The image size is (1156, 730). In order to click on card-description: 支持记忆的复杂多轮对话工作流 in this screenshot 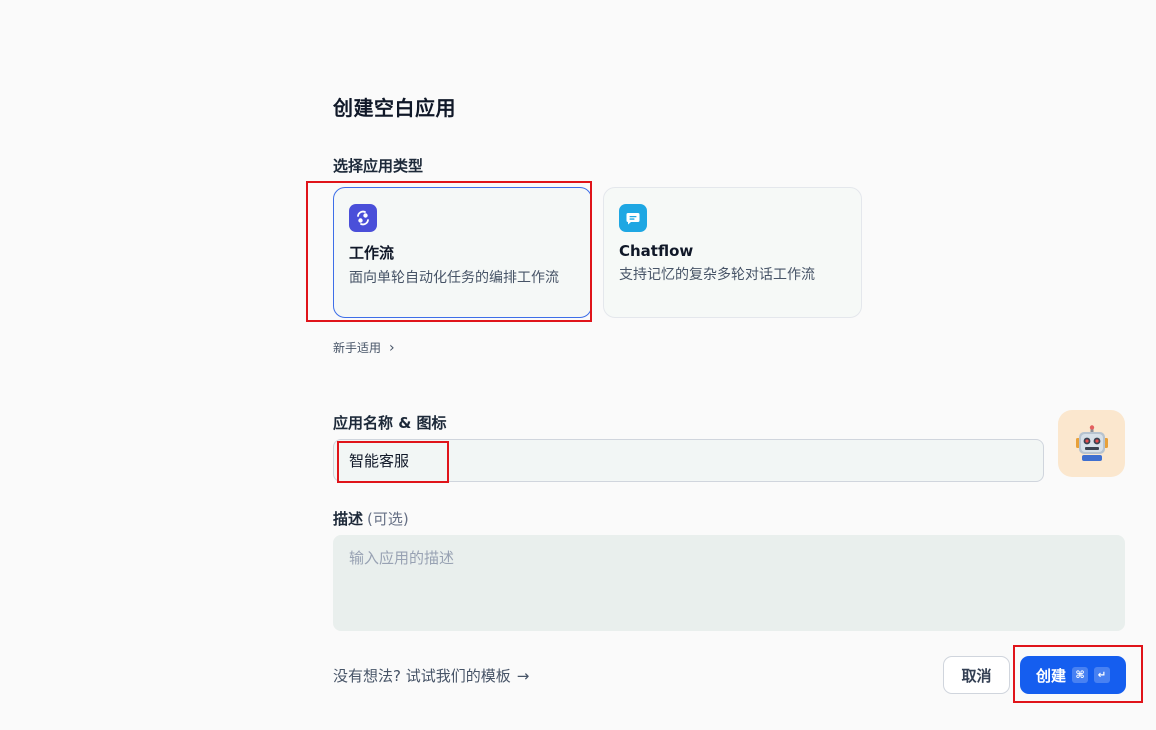, I will do `click(717, 275)`.